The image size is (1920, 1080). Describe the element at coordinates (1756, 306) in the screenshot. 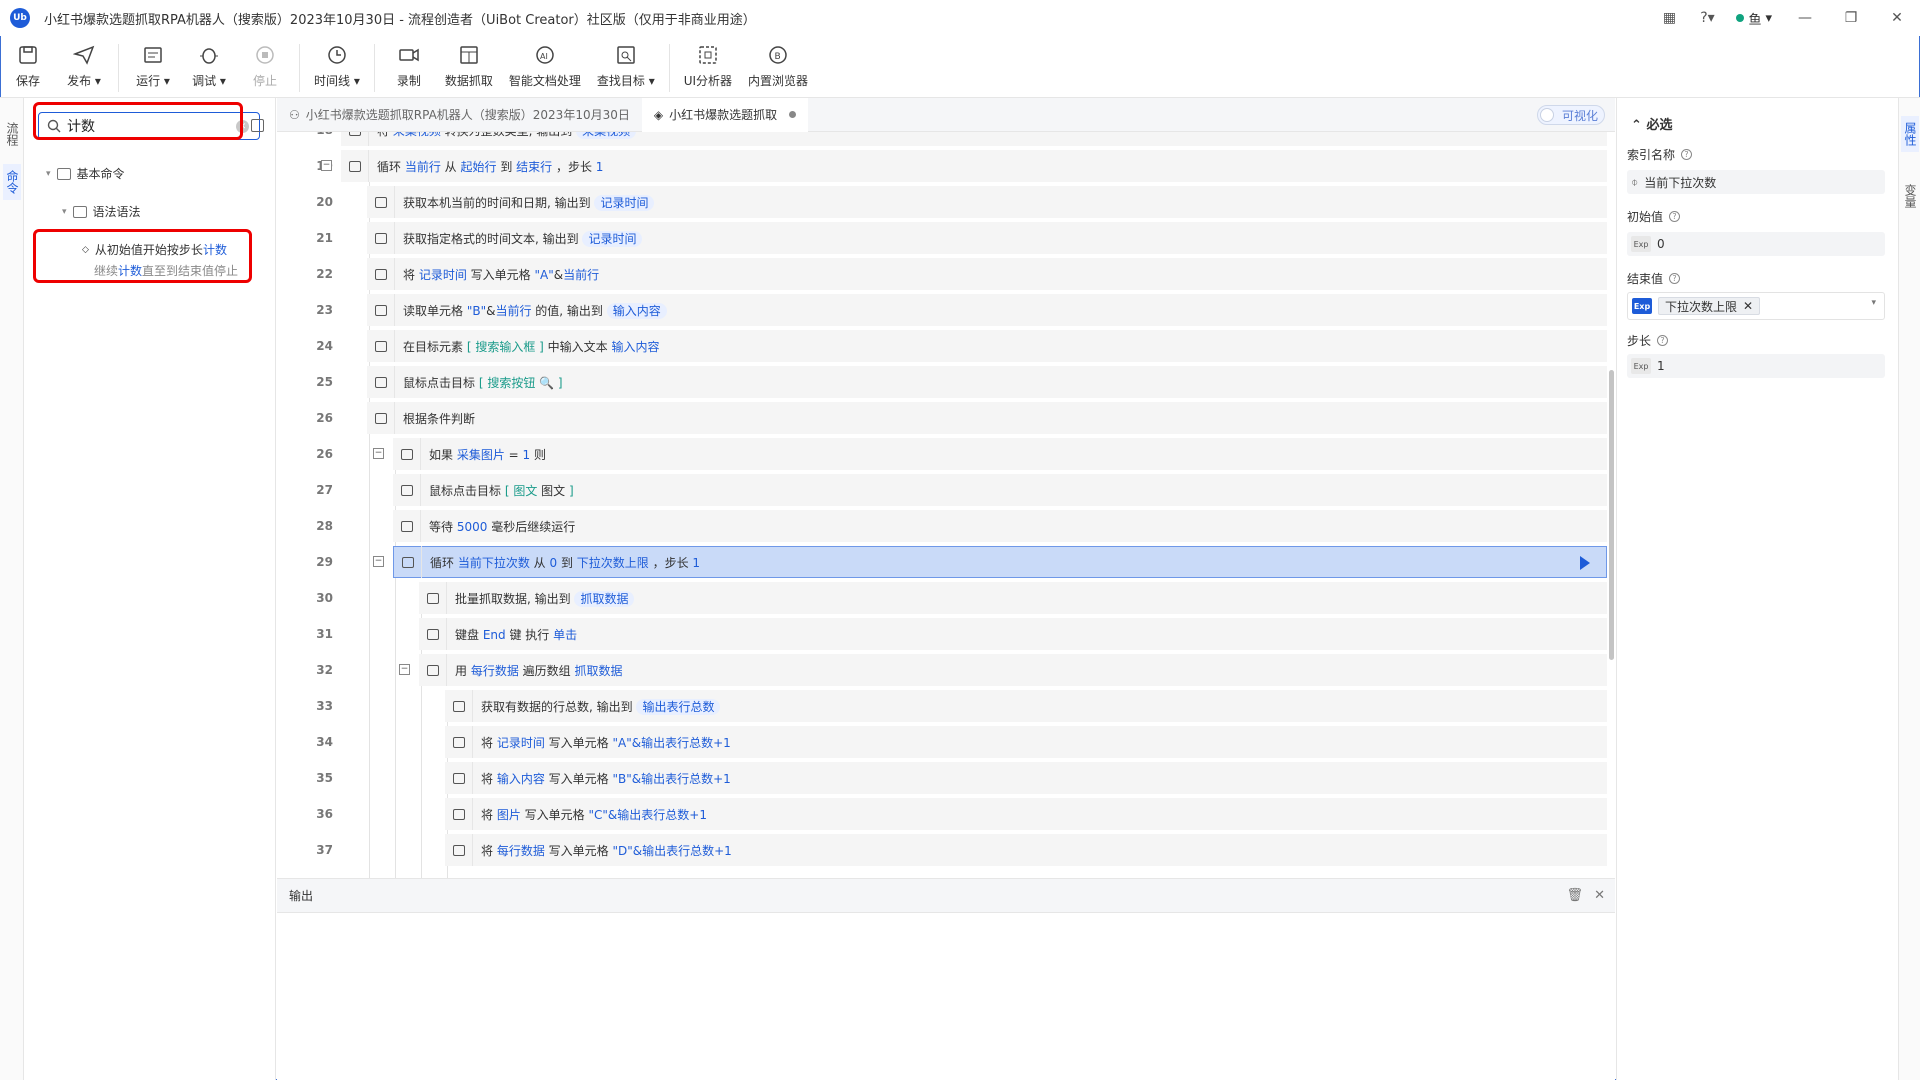

I see `end-value-field: Exp 下拉次数上限 ✕ ▾` at that location.